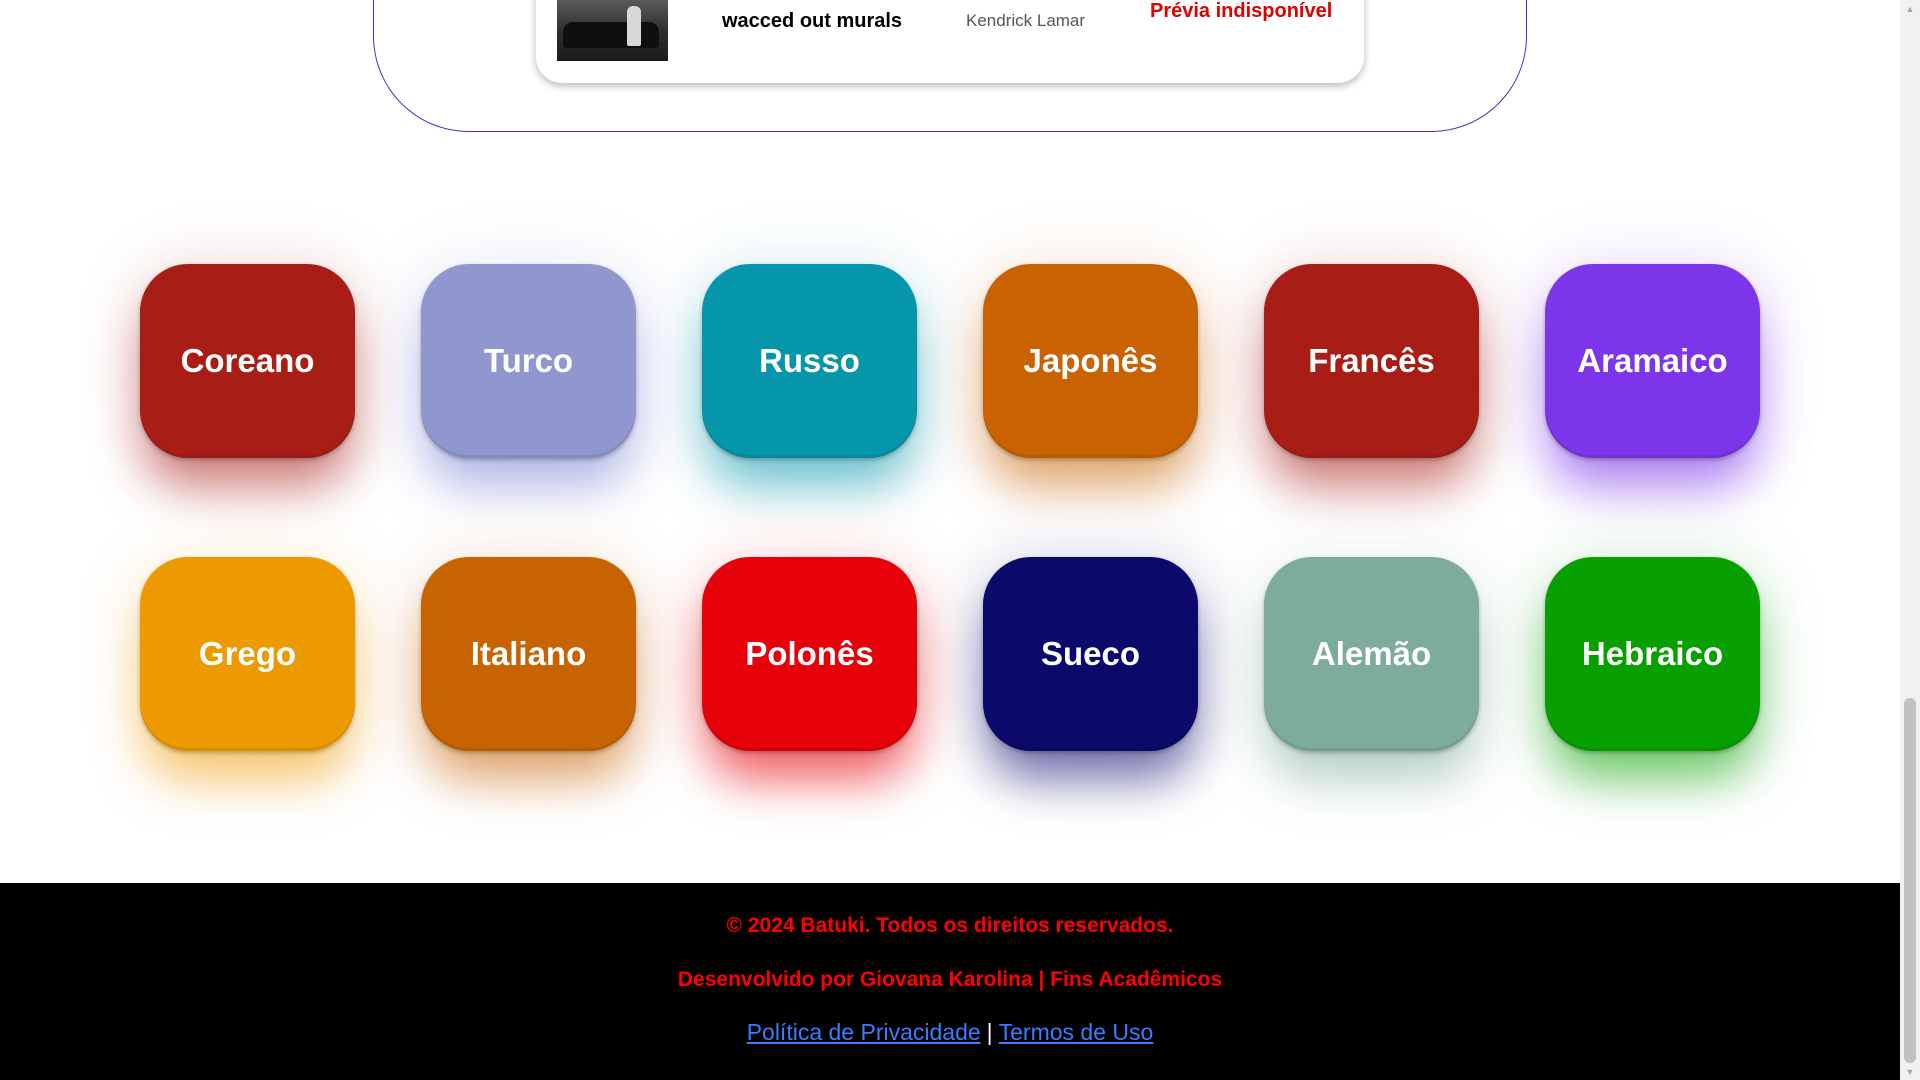 Image resolution: width=1920 pixels, height=1080 pixels. What do you see at coordinates (1371, 361) in the screenshot?
I see `language-button-frances: Francês` at bounding box center [1371, 361].